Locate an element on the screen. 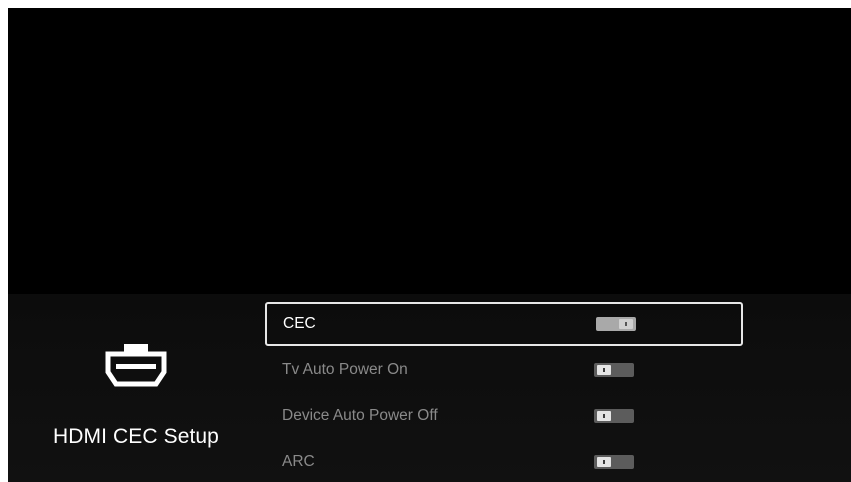 This screenshot has width=851, height=482. hdmi-port-icon is located at coordinates (136, 365).